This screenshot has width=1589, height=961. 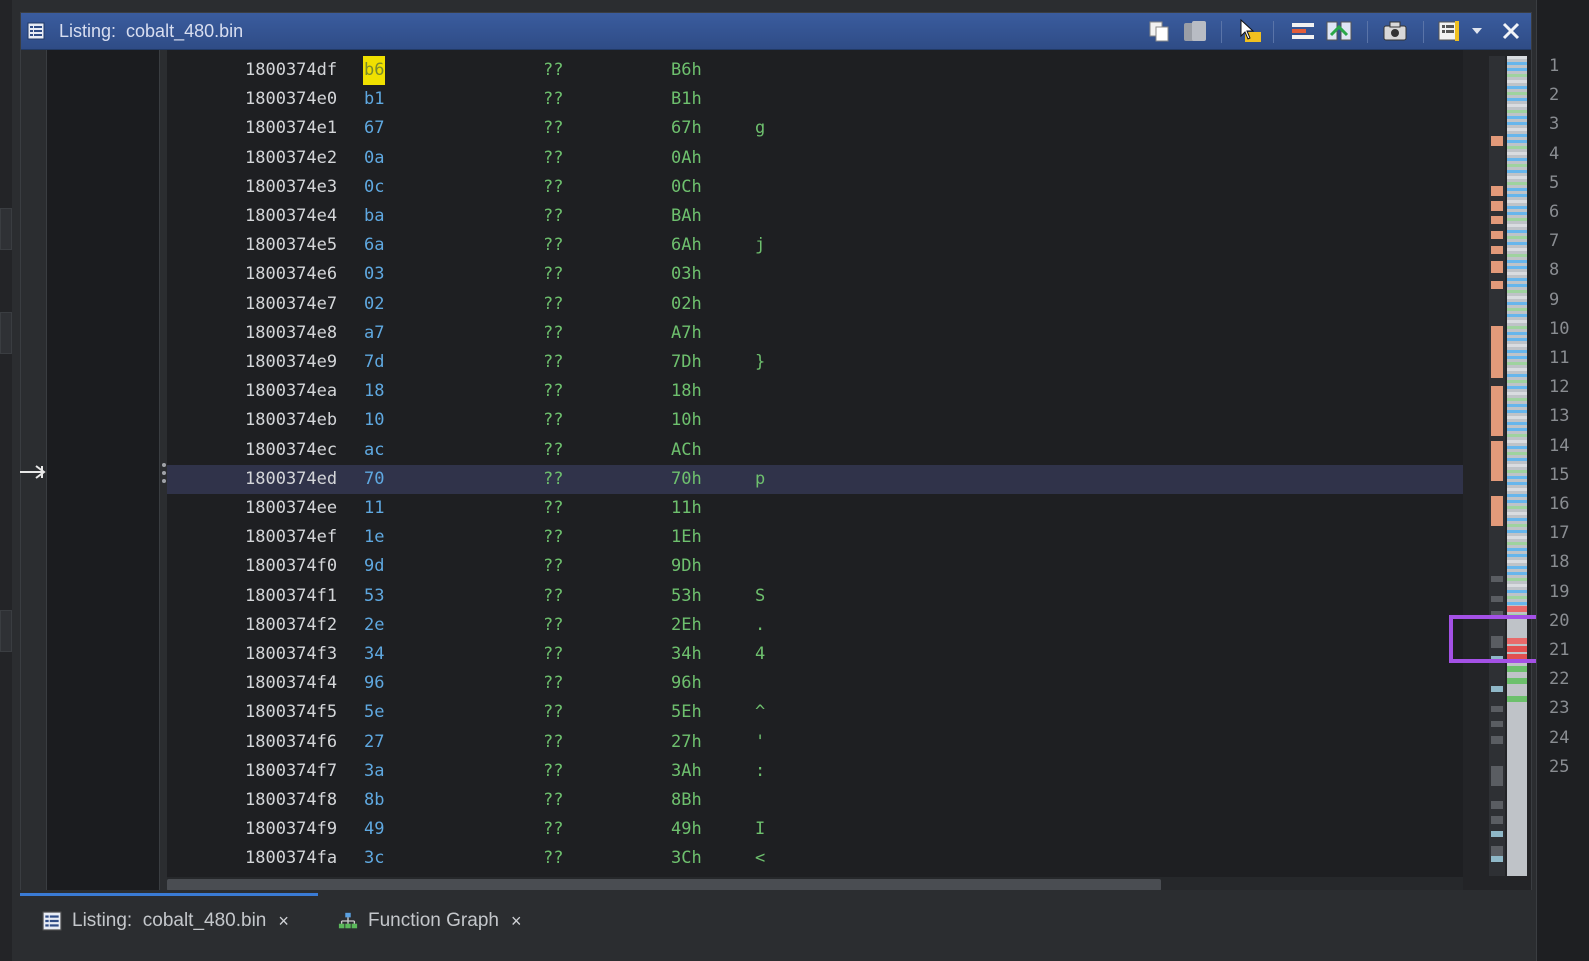 I want to click on listing-address: 1800374e1, so click(x=291, y=128).